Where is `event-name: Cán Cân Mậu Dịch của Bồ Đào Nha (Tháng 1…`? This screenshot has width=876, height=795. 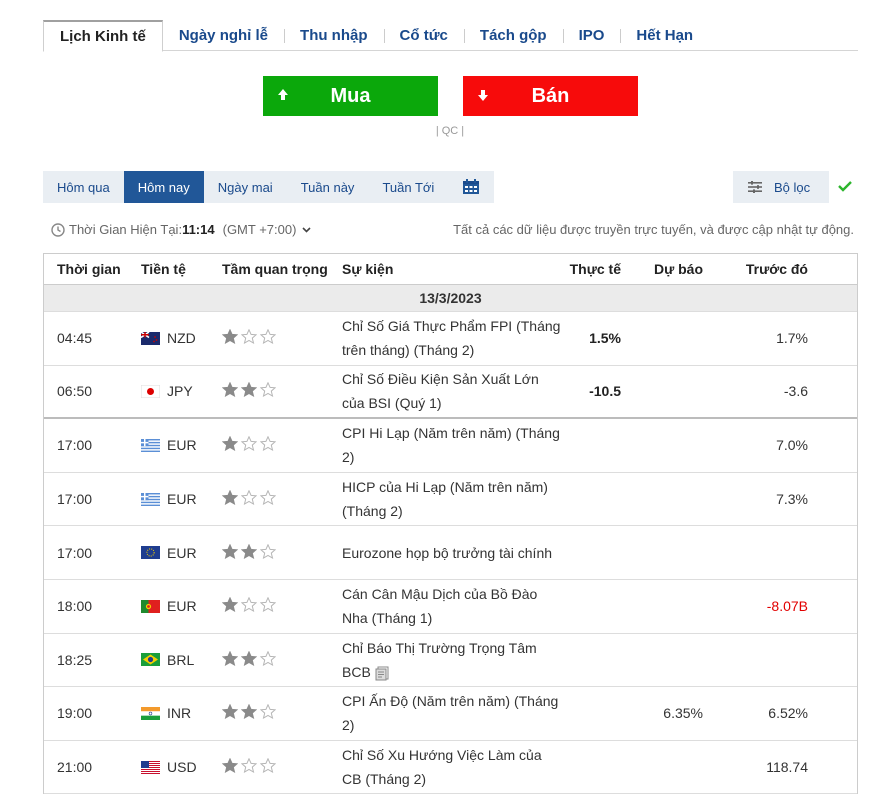 event-name: Cán Cân Mậu Dịch của Bồ Đào Nha (Tháng 1… is located at coordinates (452, 606).